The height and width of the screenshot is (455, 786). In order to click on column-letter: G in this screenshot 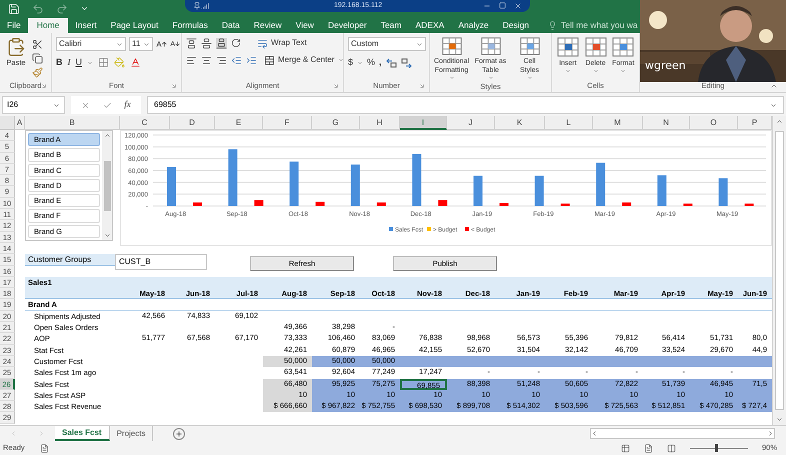, I will do `click(336, 123)`.